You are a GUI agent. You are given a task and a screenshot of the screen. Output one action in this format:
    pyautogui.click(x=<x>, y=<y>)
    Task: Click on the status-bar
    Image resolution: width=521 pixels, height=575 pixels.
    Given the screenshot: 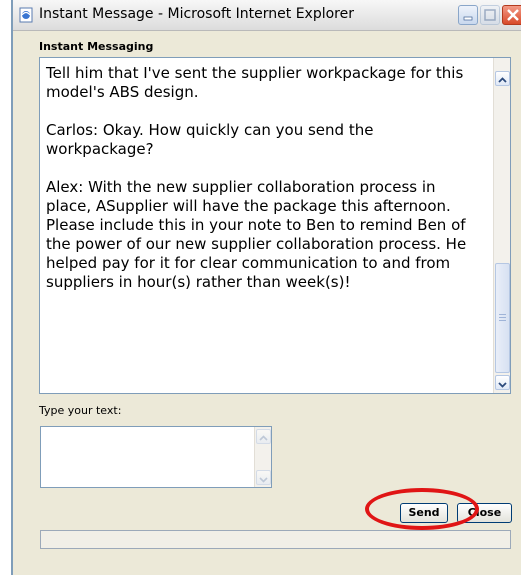 What is the action you would take?
    pyautogui.click(x=275, y=539)
    